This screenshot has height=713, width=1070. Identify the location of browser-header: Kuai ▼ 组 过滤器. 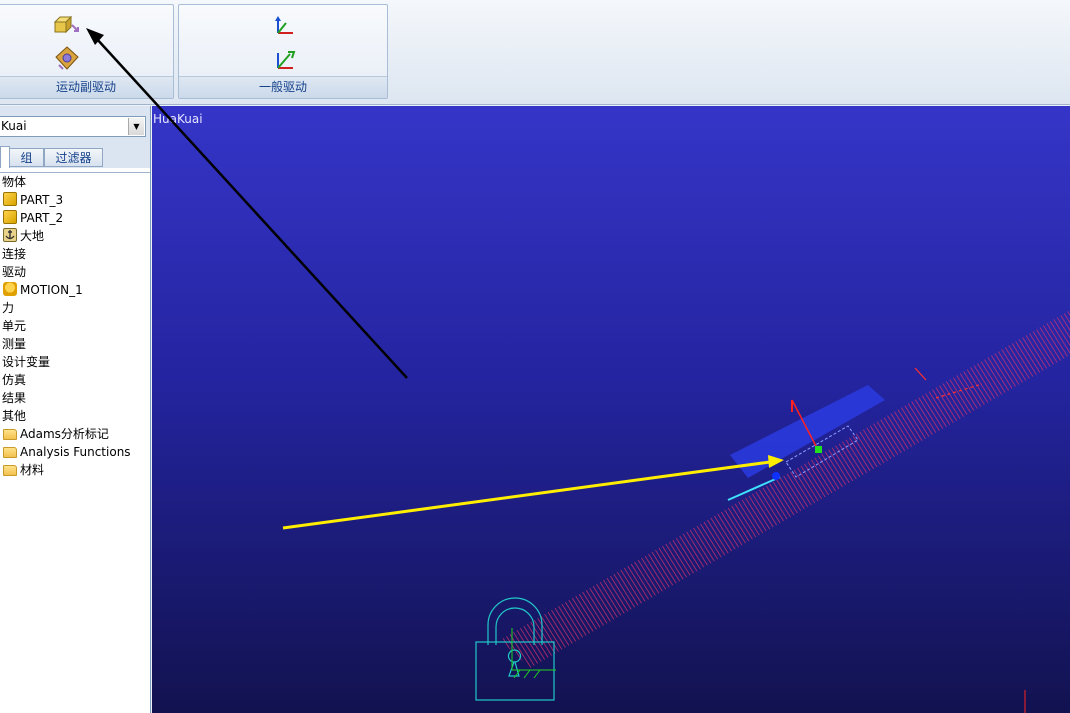
(75, 137).